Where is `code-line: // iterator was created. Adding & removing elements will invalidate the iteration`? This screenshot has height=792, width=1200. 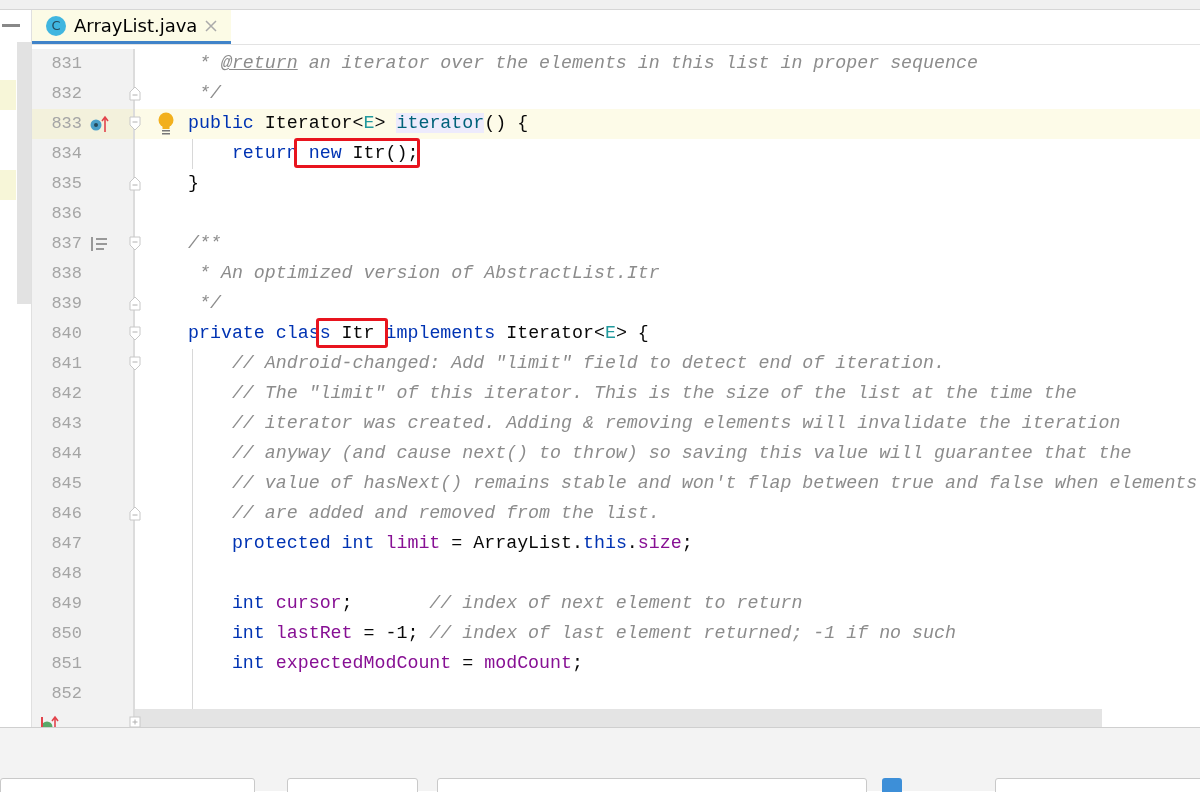 code-line: // iterator was created. Adding & removing elements will invalidate the iteration is located at coordinates (675, 424).